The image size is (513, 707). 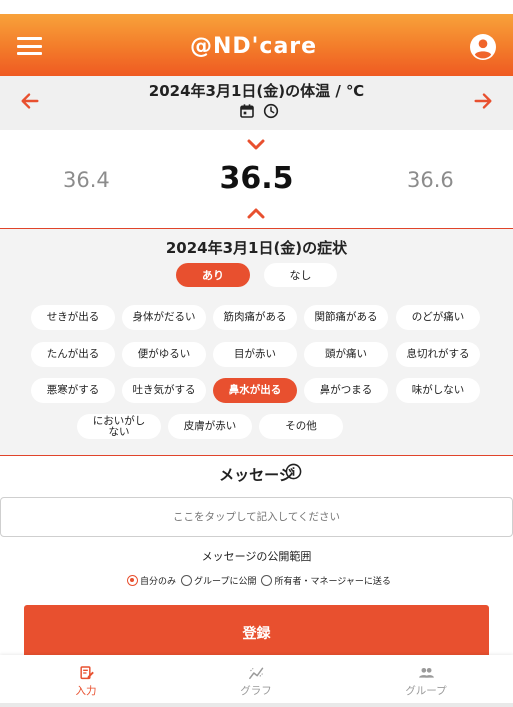 I want to click on group-icon, so click(x=426, y=673).